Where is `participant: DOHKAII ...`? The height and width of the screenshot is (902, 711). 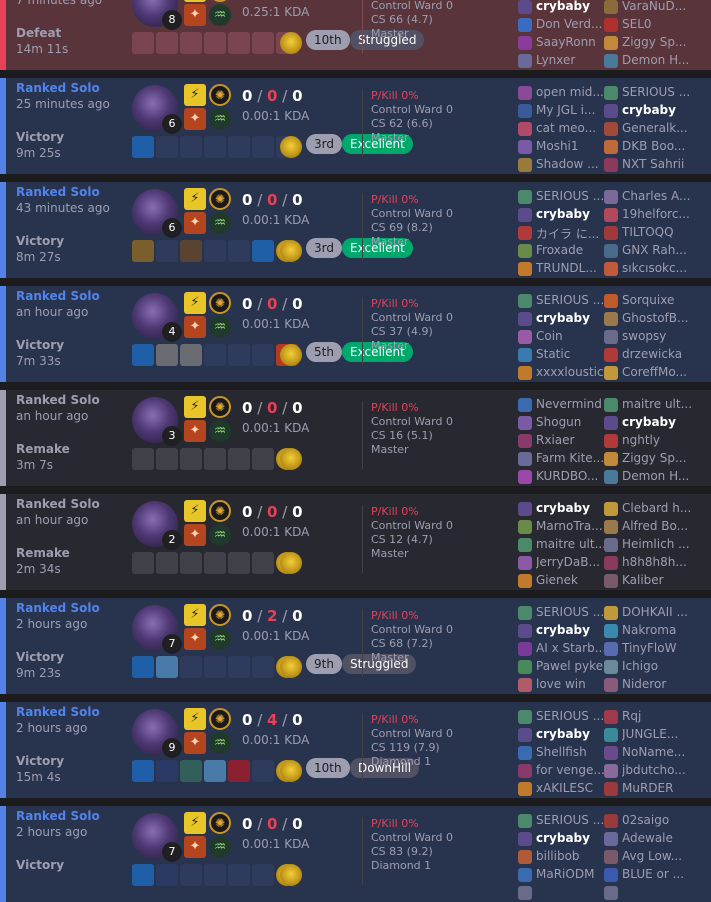 participant: DOHKAII ... is located at coordinates (649, 613).